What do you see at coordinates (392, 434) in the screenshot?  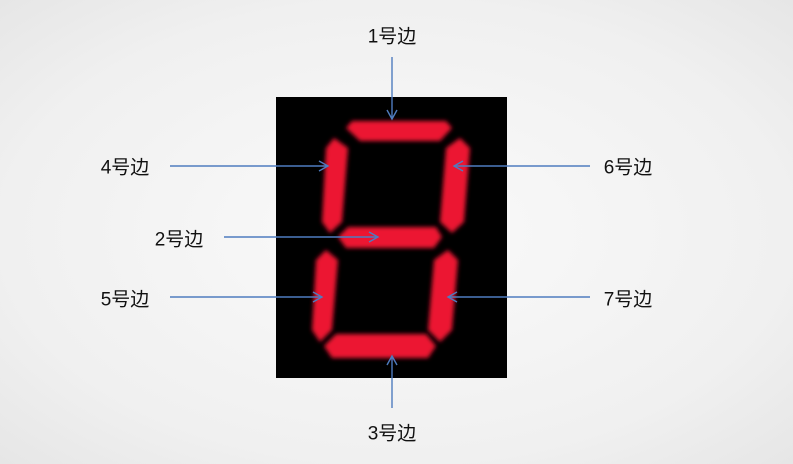 I see `label-segment-3: 3号边` at bounding box center [392, 434].